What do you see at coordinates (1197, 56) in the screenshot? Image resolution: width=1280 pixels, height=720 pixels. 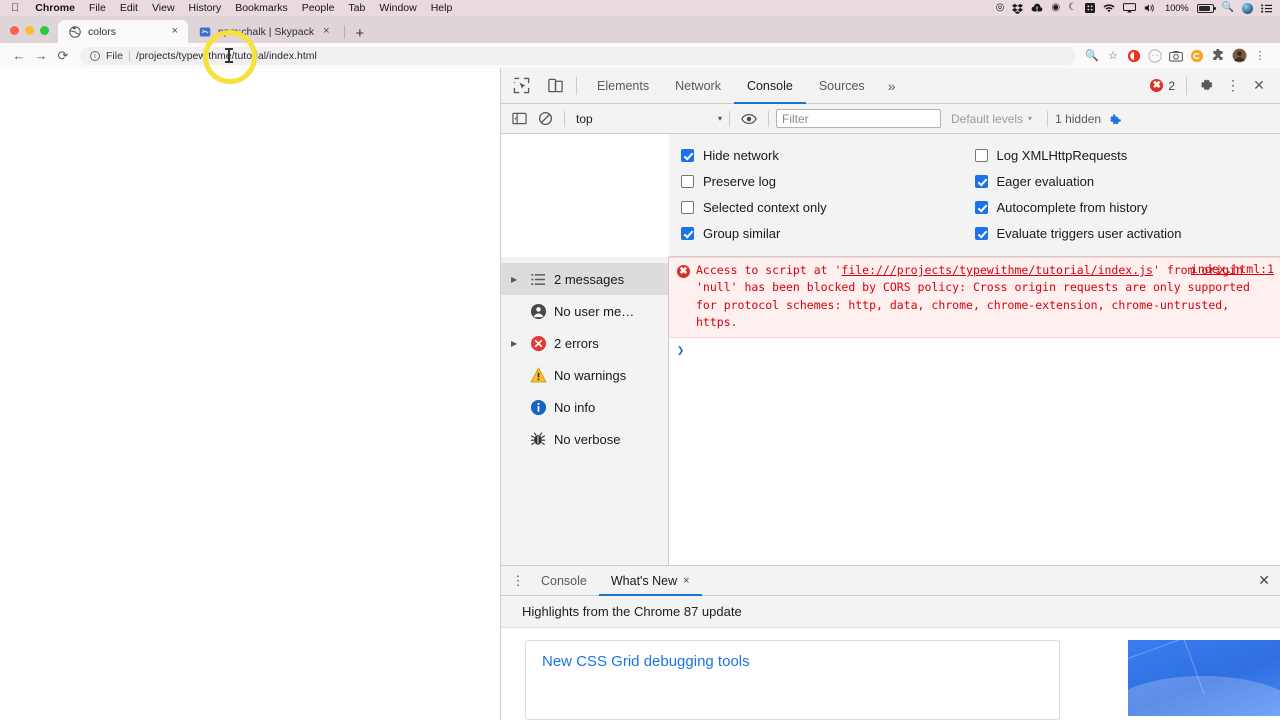 I see `extension-orange-icon` at bounding box center [1197, 56].